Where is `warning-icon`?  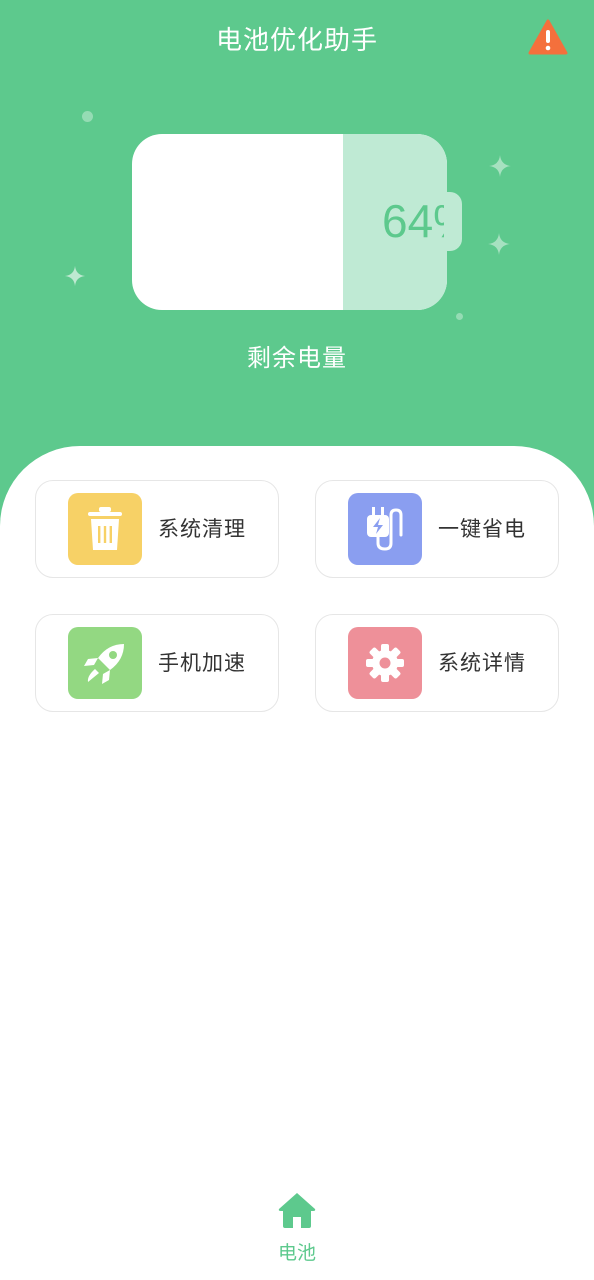 warning-icon is located at coordinates (548, 37).